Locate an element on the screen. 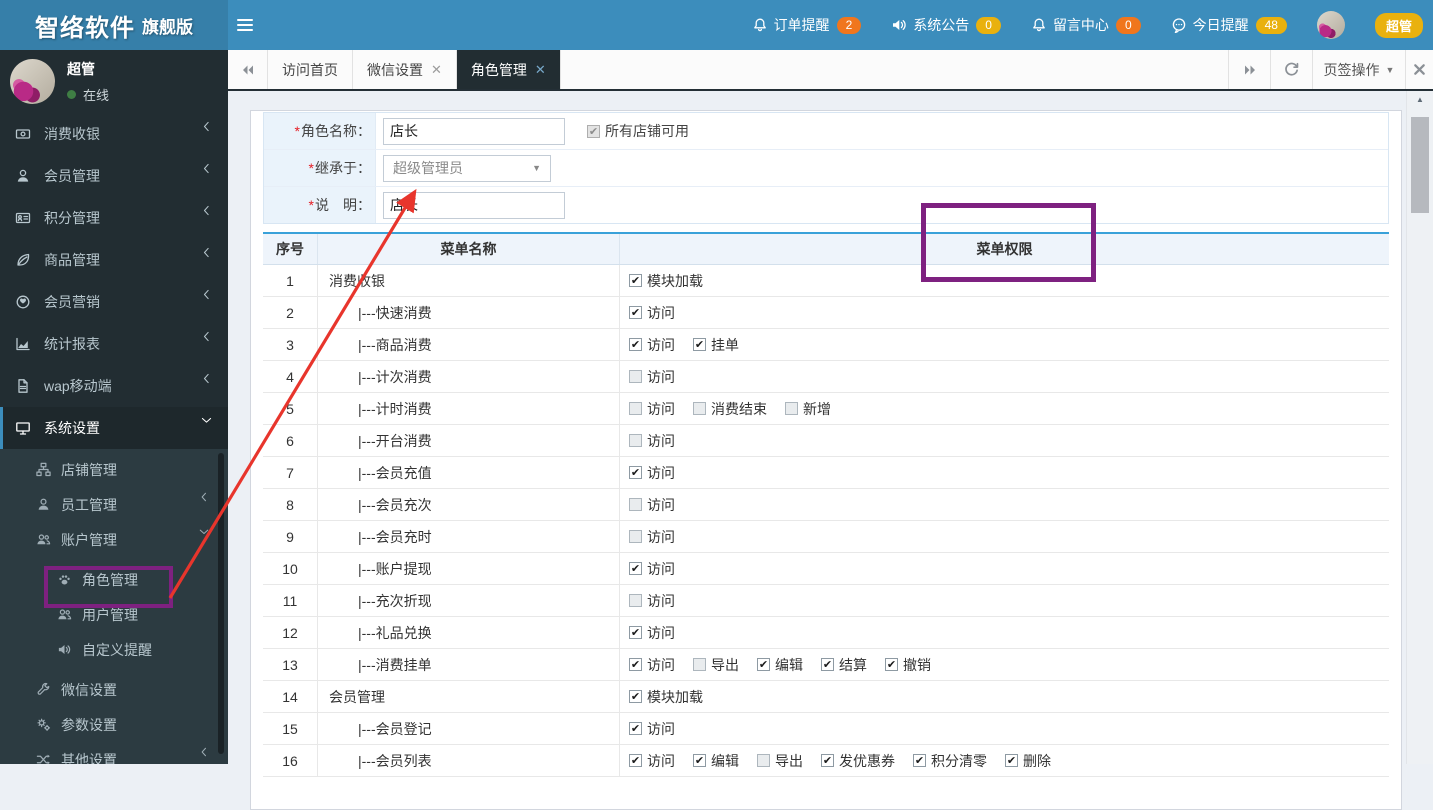 The height and width of the screenshot is (810, 1433). topbar-avatar is located at coordinates (1330, 25).